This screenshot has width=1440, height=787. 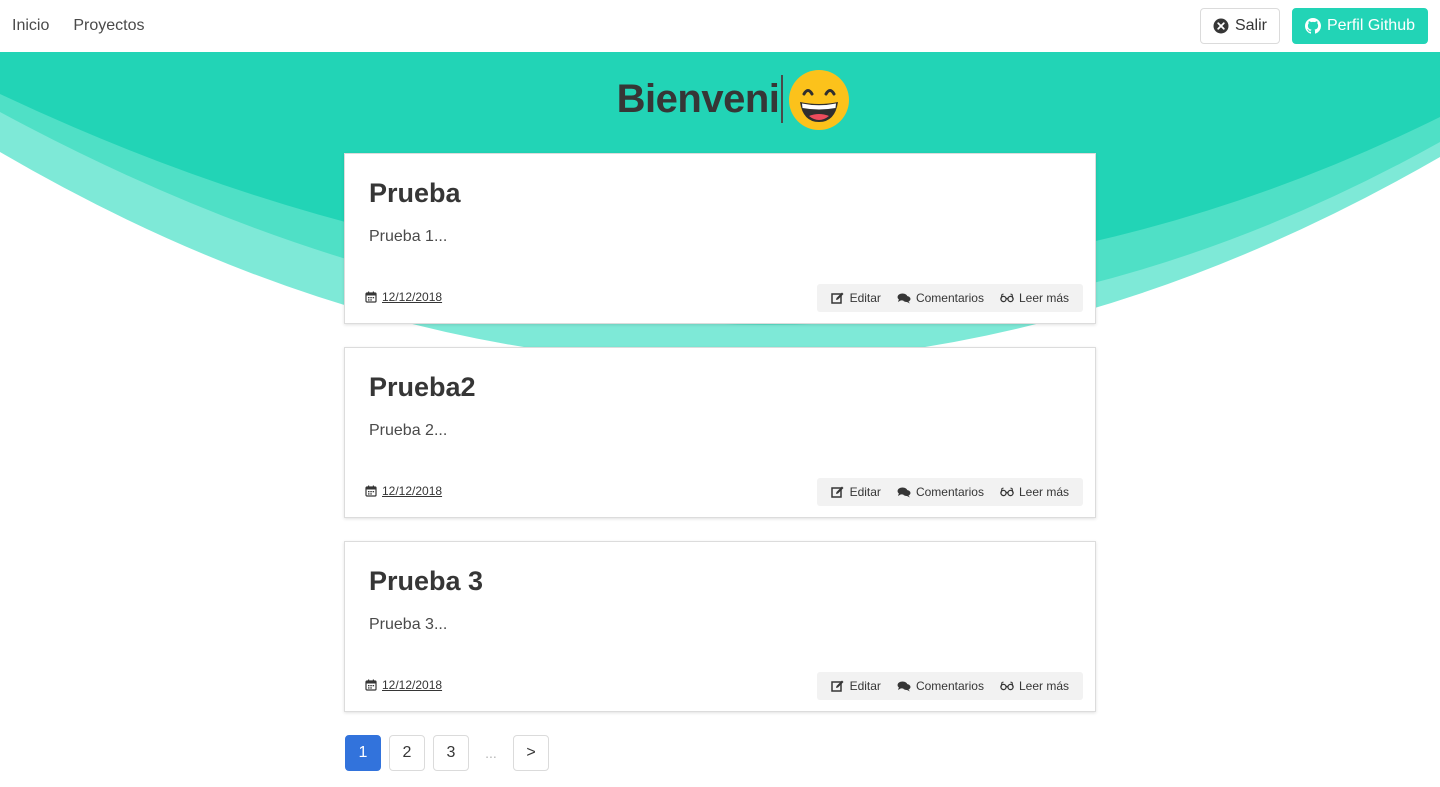 What do you see at coordinates (1370, 25) in the screenshot?
I see `github-label: Perfil Github` at bounding box center [1370, 25].